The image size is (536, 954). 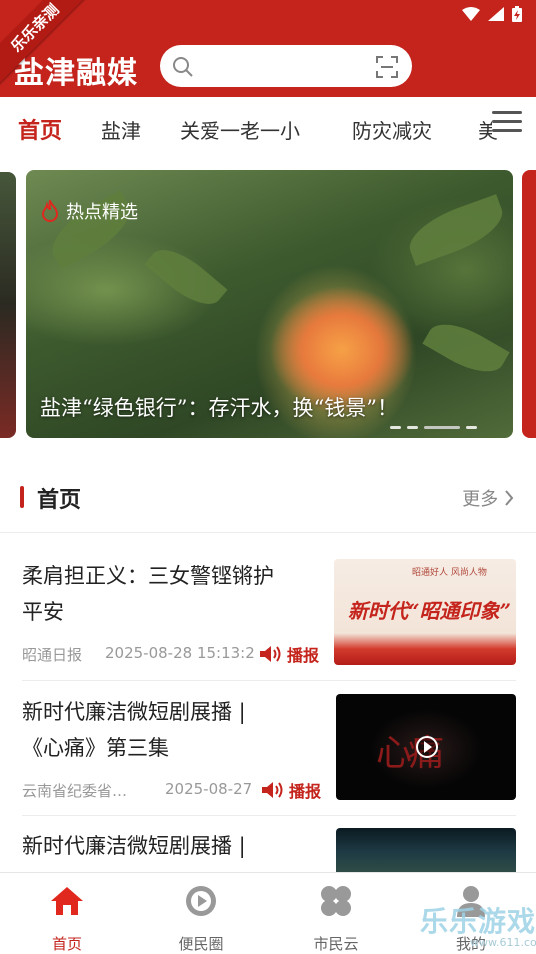 What do you see at coordinates (201, 901) in the screenshot?
I see `circle-play-icon` at bounding box center [201, 901].